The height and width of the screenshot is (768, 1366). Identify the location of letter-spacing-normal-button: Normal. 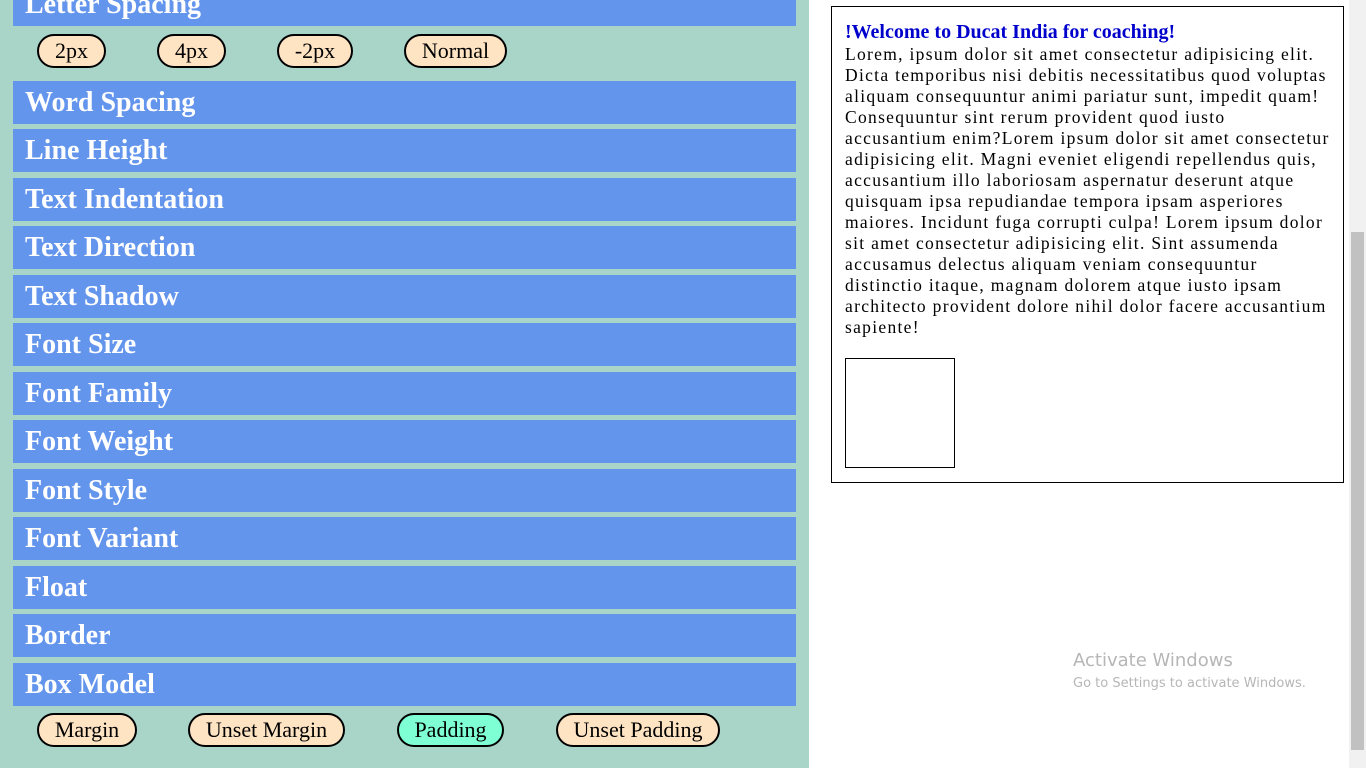
(455, 51).